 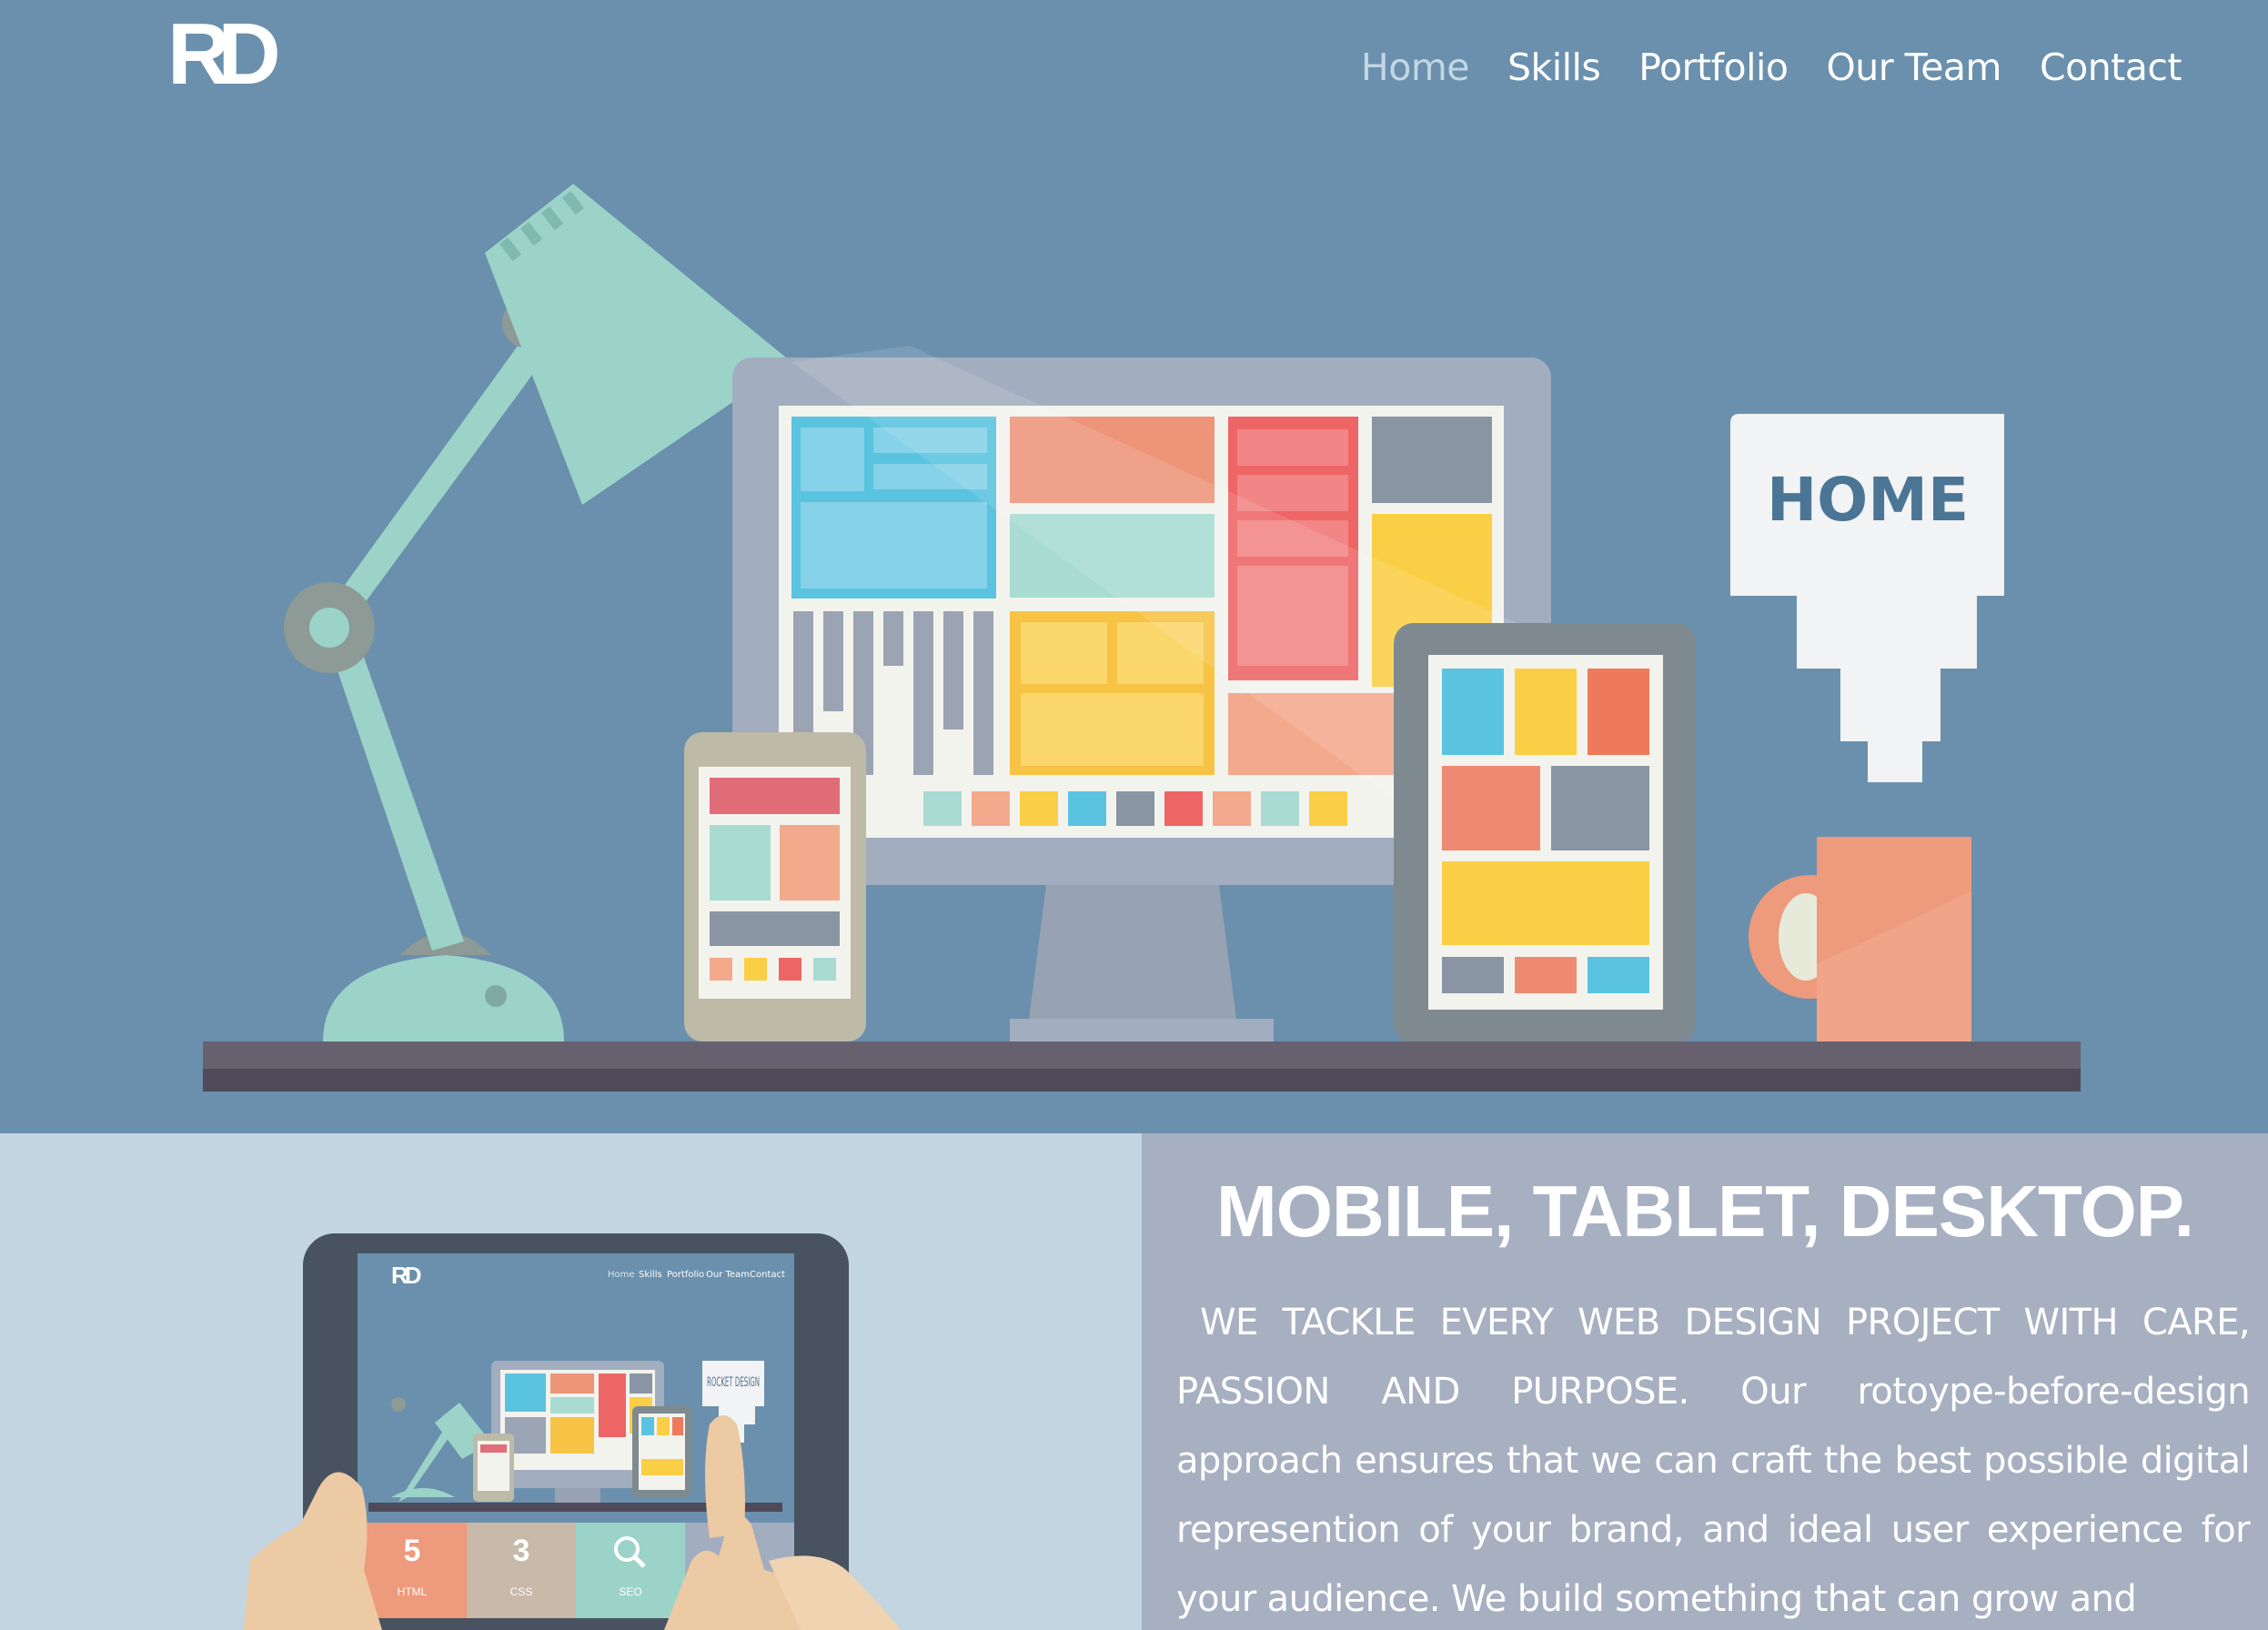 I want to click on mockup-logo: RD, so click(x=406, y=1276).